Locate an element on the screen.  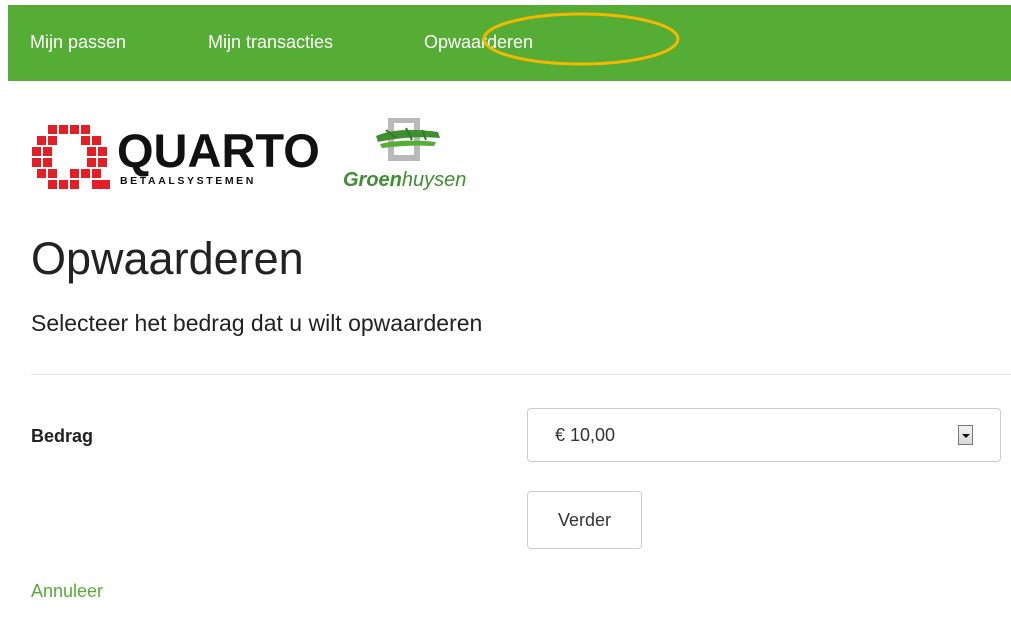
quarto-logo-mark-icon is located at coordinates (71, 157).